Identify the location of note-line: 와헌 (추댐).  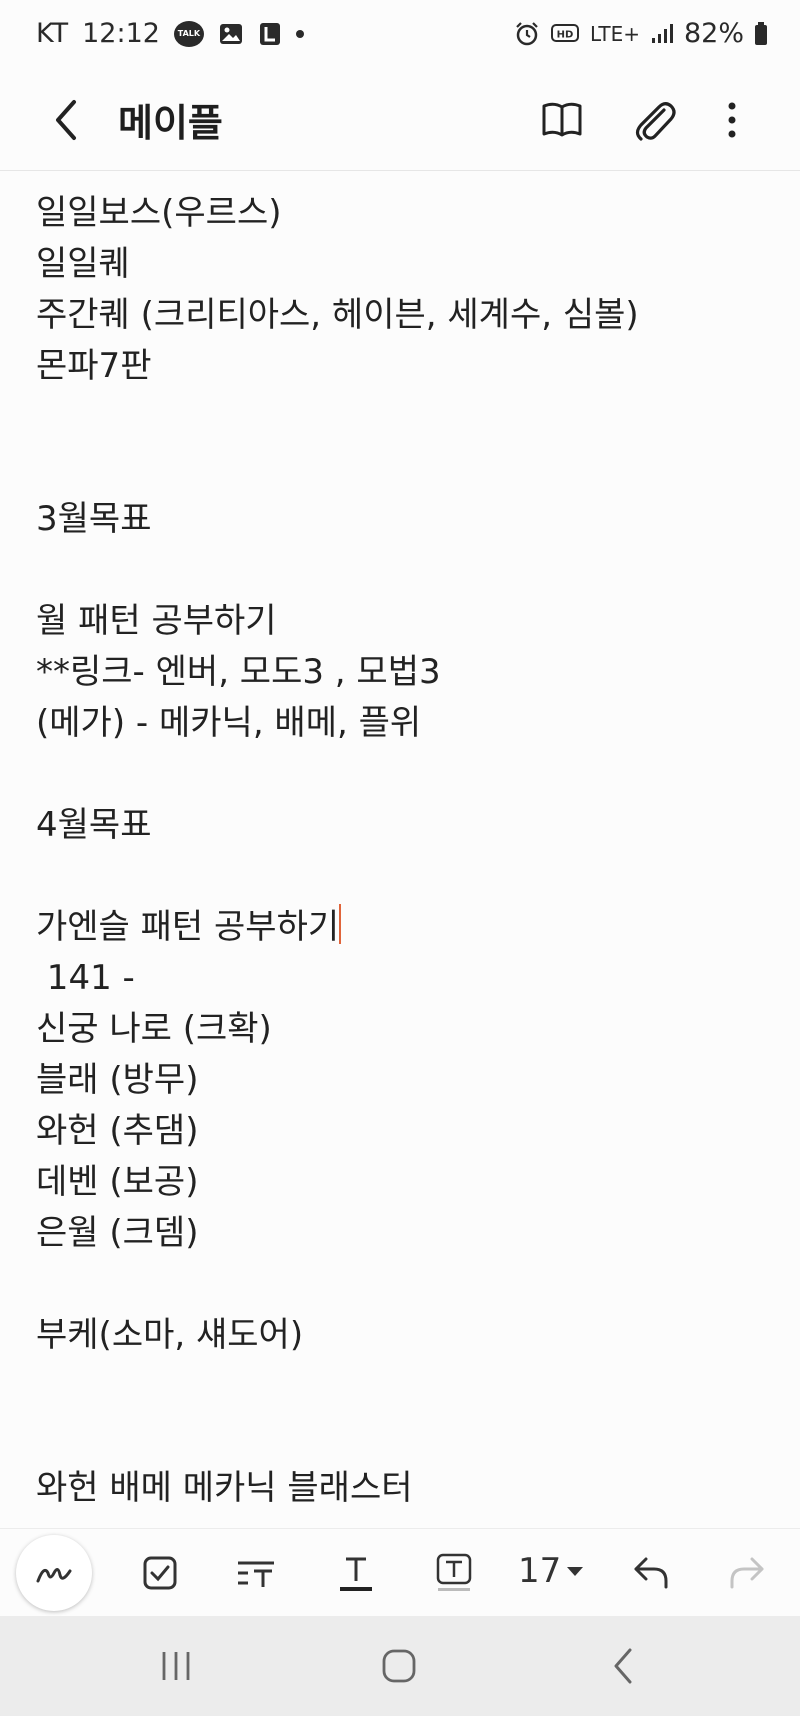
(117, 1131).